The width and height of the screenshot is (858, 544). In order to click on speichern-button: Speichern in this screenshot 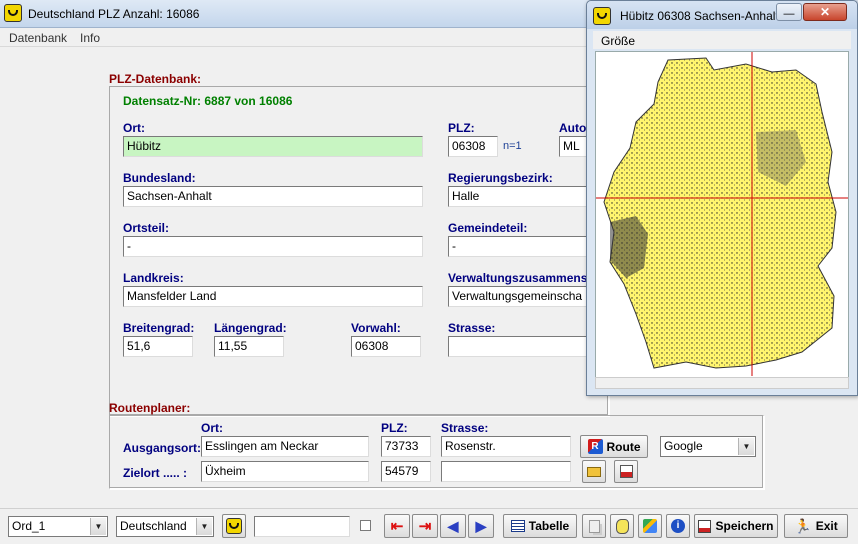, I will do `click(736, 526)`.